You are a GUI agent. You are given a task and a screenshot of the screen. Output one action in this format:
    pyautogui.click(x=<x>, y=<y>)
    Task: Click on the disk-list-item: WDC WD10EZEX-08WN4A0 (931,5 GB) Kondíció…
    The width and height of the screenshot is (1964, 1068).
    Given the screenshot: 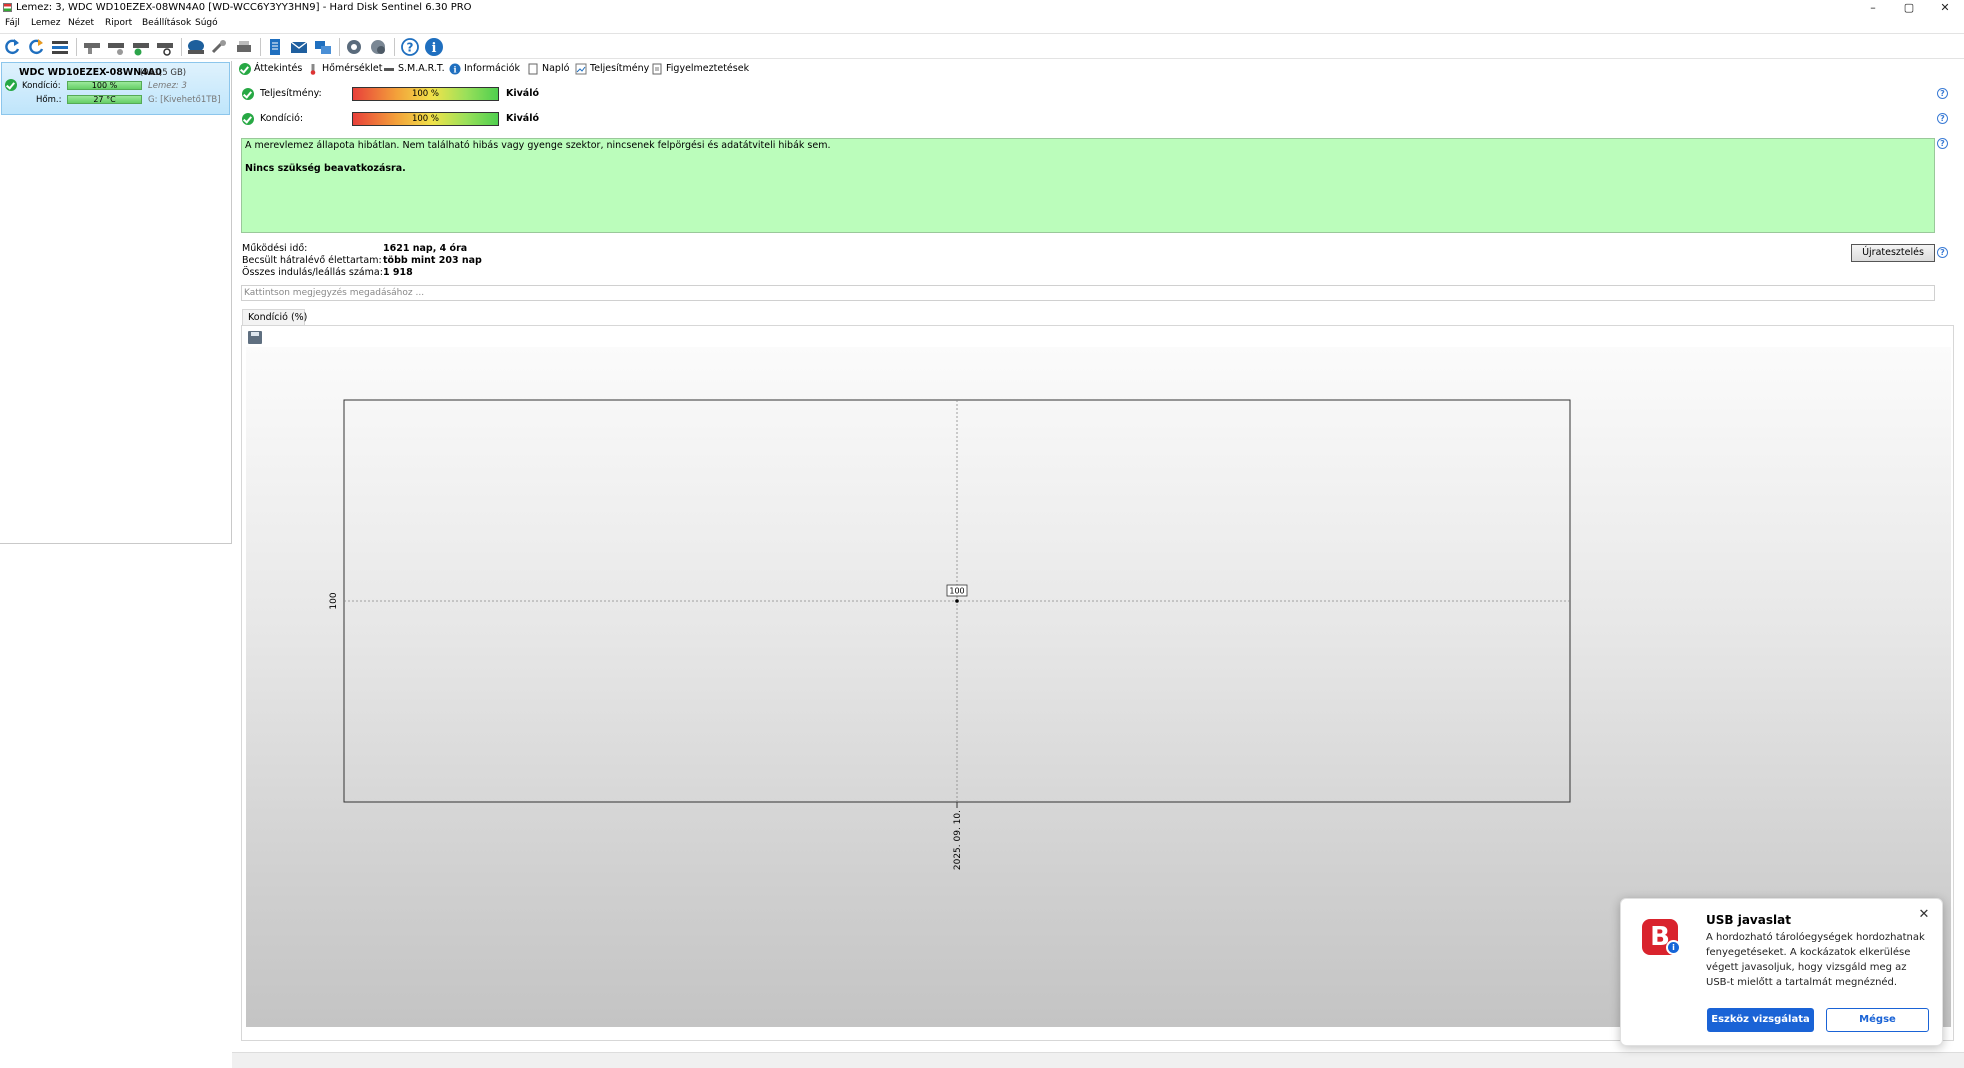 What is the action you would take?
    pyautogui.click(x=115, y=88)
    